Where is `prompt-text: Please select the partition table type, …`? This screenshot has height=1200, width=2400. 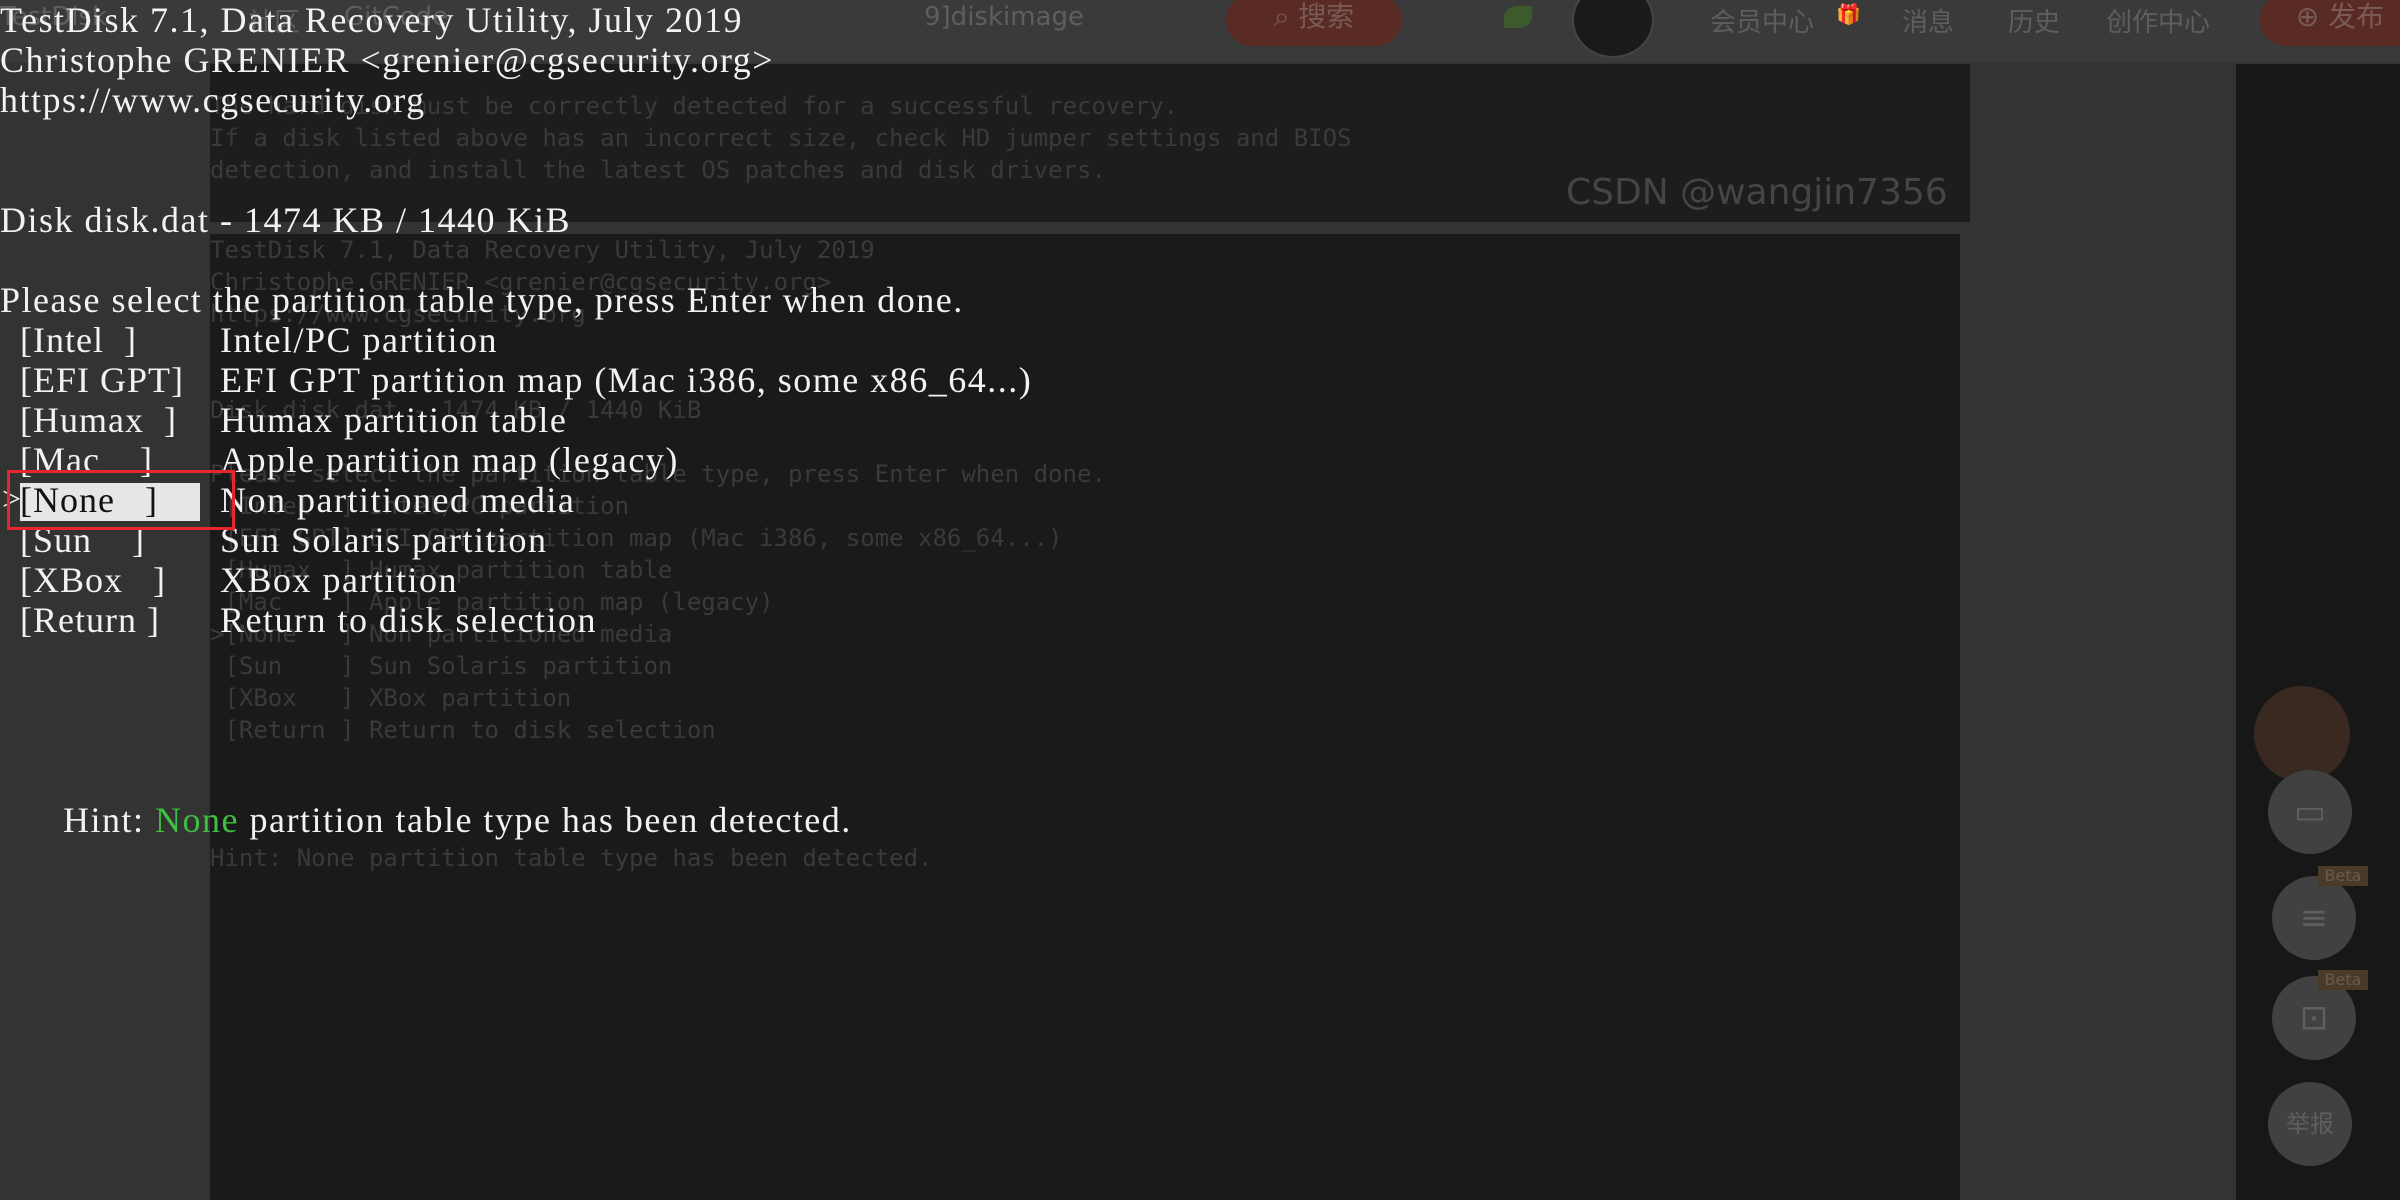
prompt-text: Please select the partition table type, … is located at coordinates (482, 300).